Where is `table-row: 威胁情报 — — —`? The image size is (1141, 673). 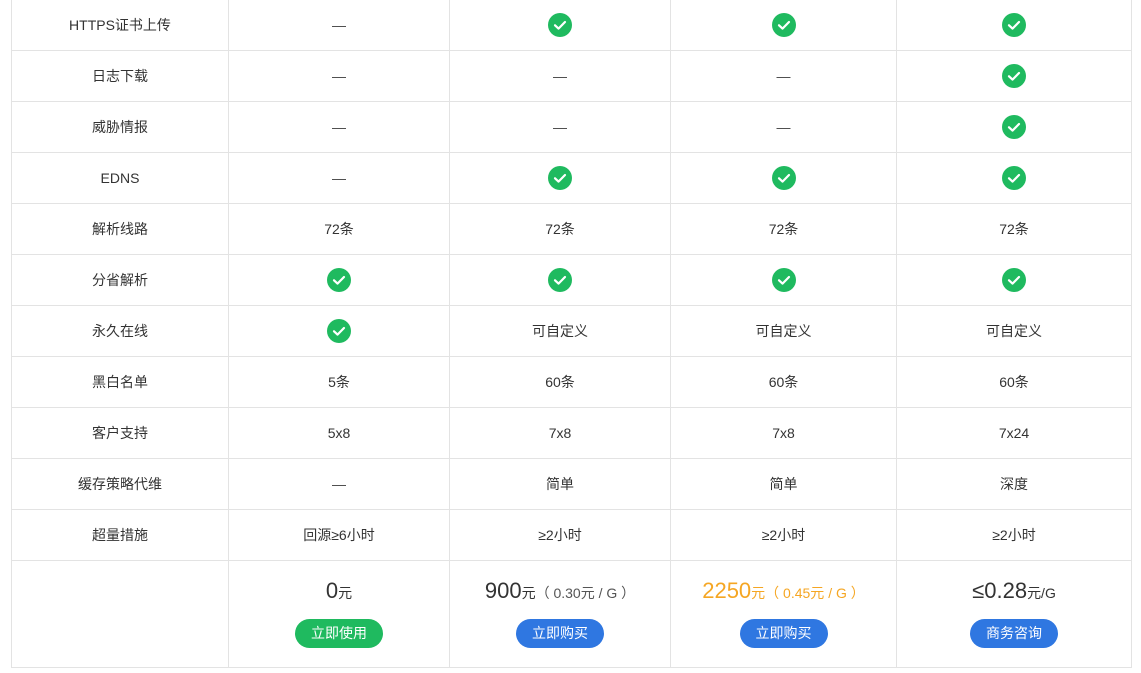 table-row: 威胁情报 — — — is located at coordinates (571, 127).